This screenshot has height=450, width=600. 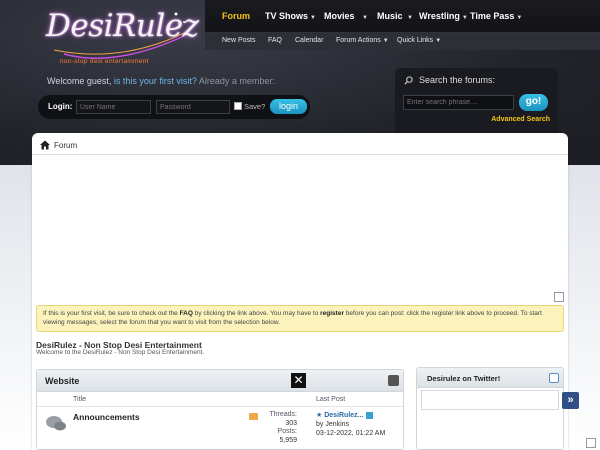 I want to click on nav-forum-label: Forum, so click(x=236, y=16).